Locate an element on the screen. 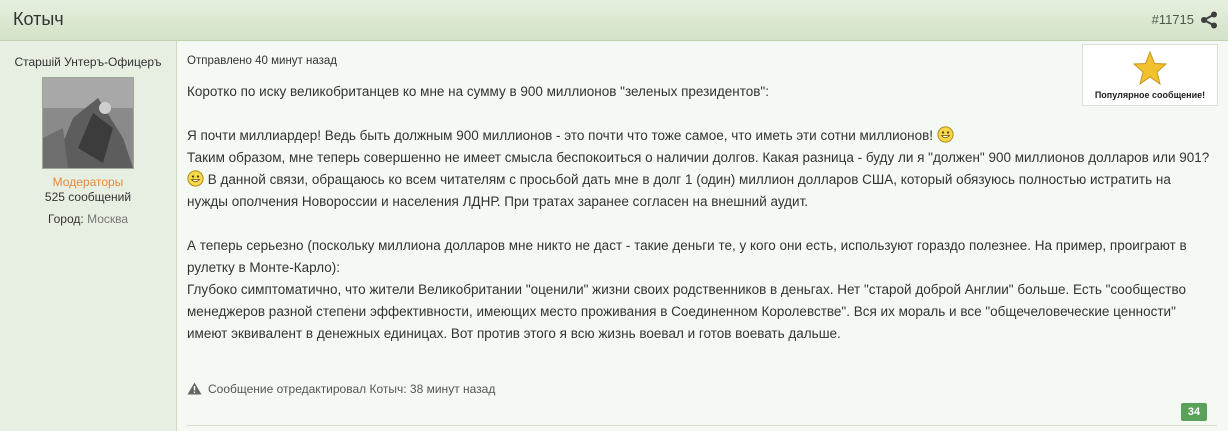 This screenshot has width=1228, height=431. like-count-badge: 34 is located at coordinates (1194, 412).